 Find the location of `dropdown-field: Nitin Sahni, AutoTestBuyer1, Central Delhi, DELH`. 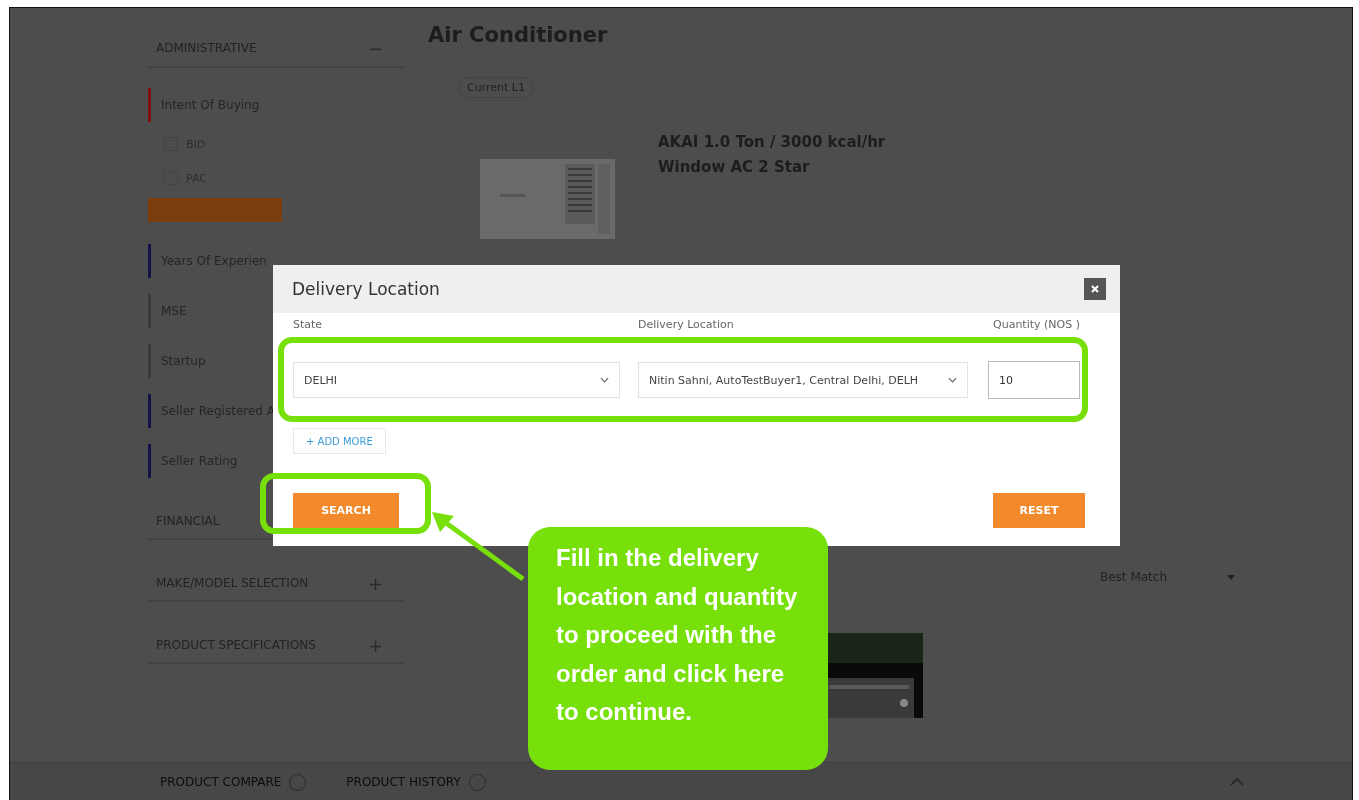

dropdown-field: Nitin Sahni, AutoTestBuyer1, Central Delhi, DELH is located at coordinates (803, 380).